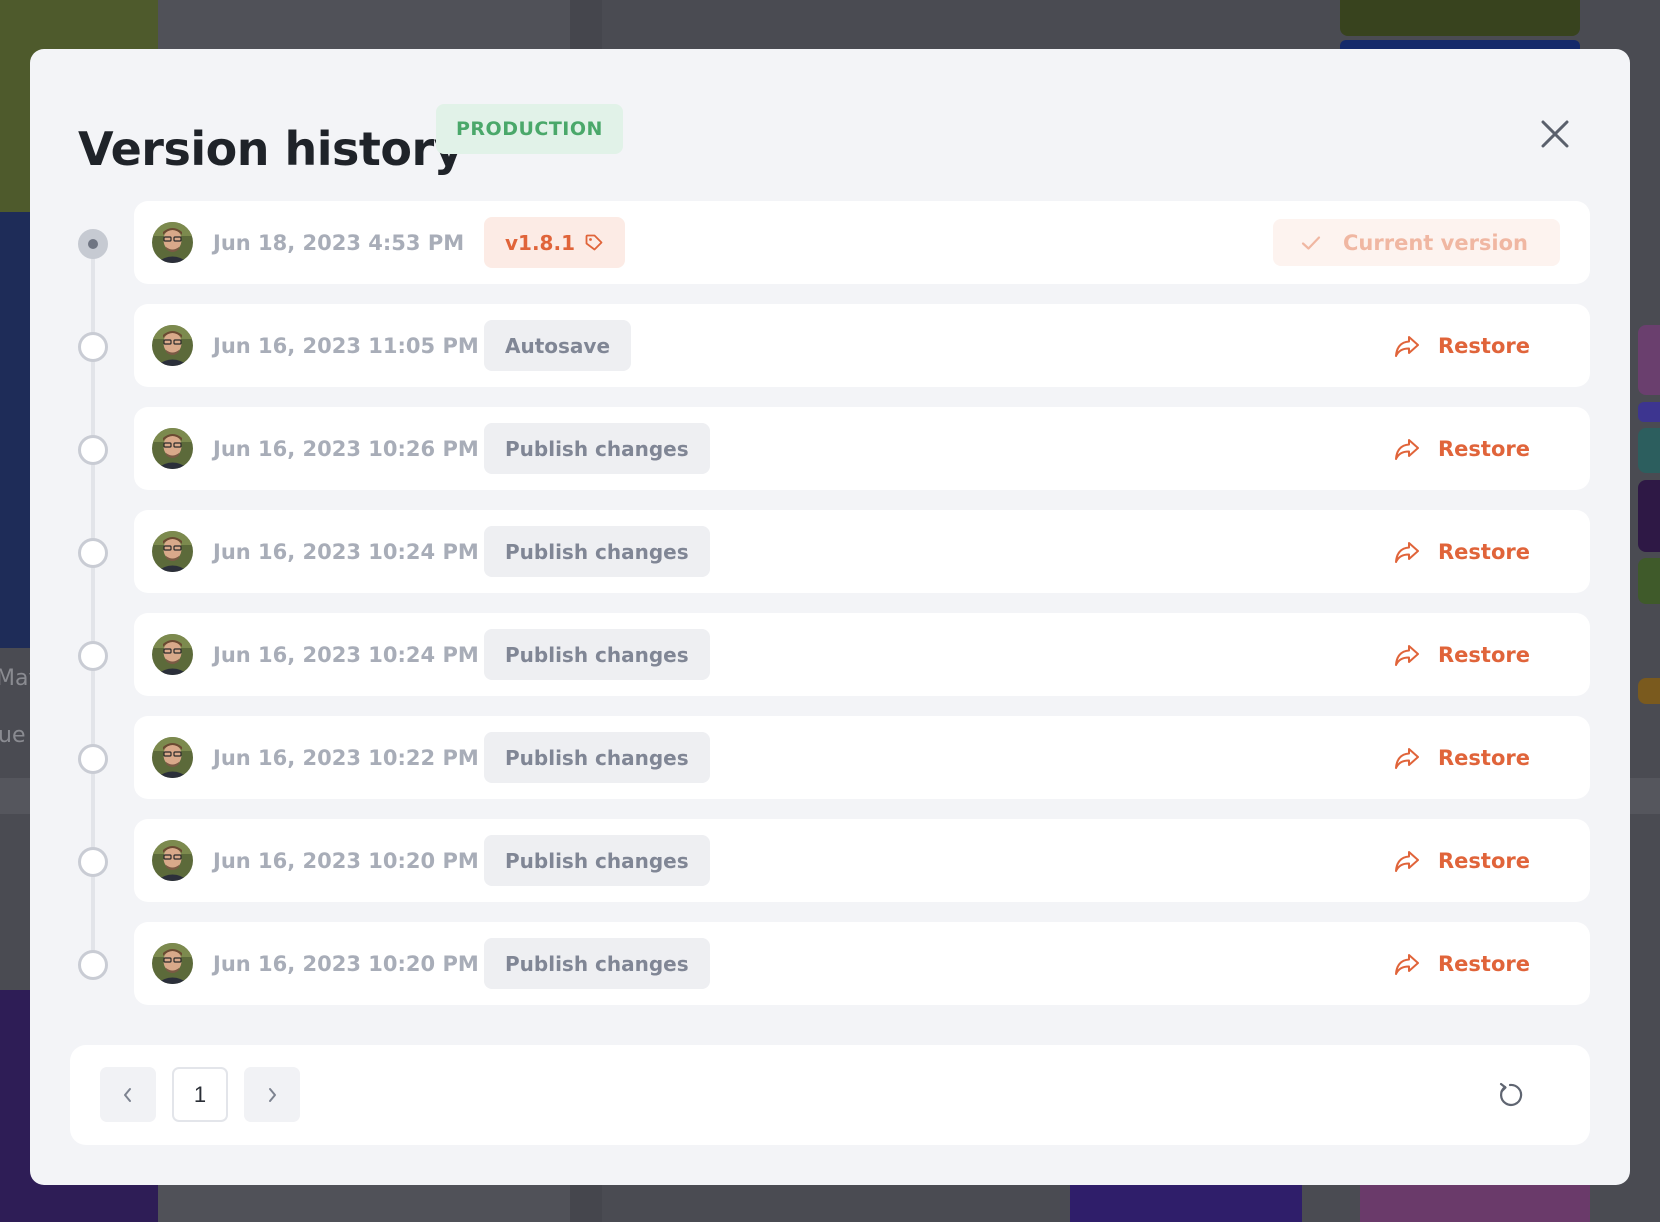 Image resolution: width=1660 pixels, height=1222 pixels. I want to click on previous-page-button, so click(128, 1094).